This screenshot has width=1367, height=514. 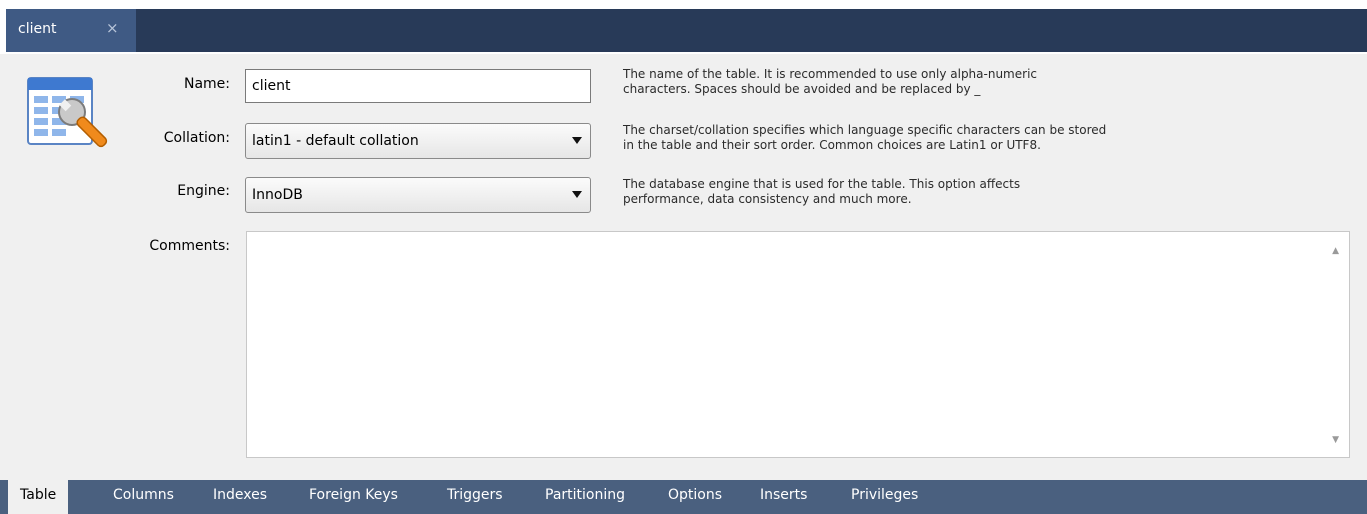 I want to click on table-name-input, so click(x=418, y=86).